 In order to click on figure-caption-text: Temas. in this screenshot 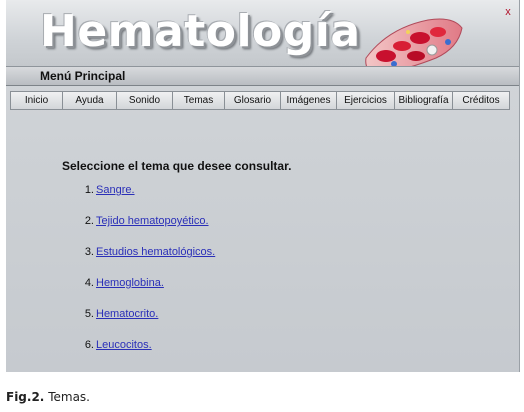, I will do `click(69, 397)`.